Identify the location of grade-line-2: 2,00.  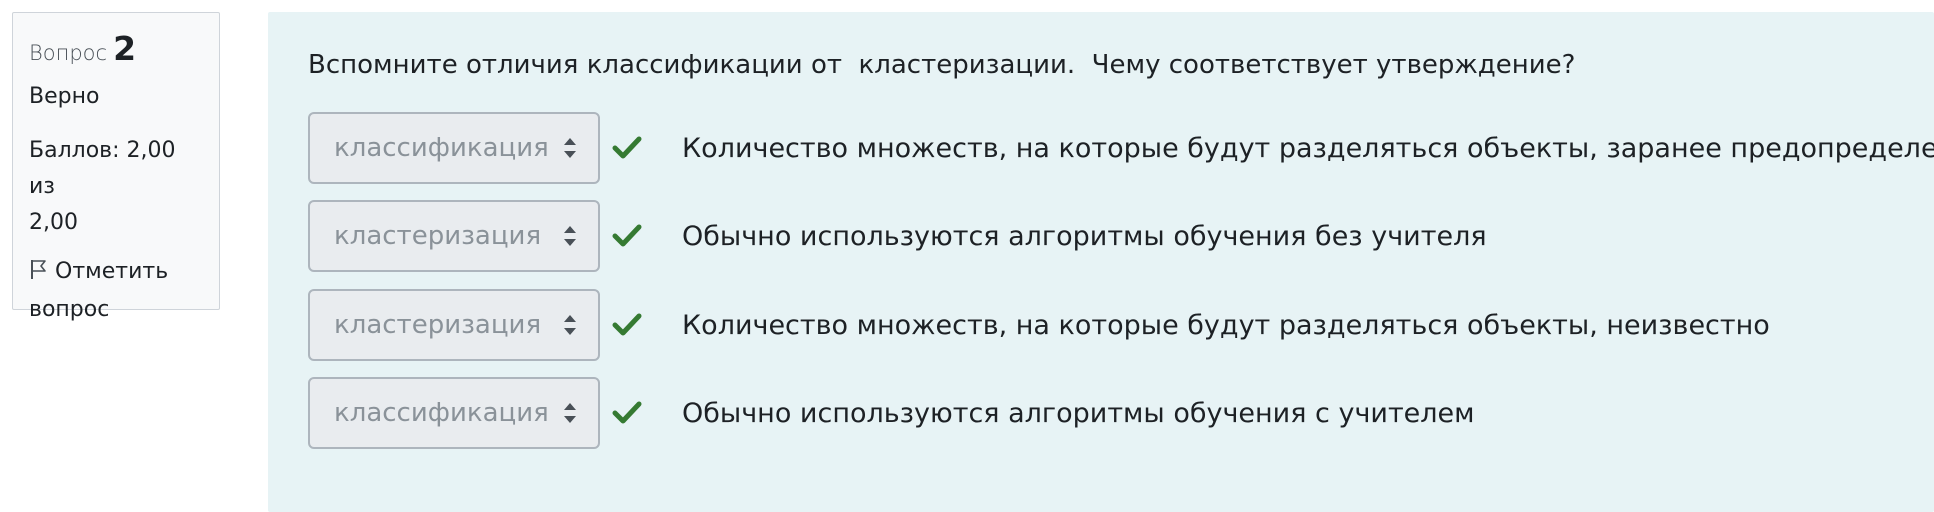
(53, 222).